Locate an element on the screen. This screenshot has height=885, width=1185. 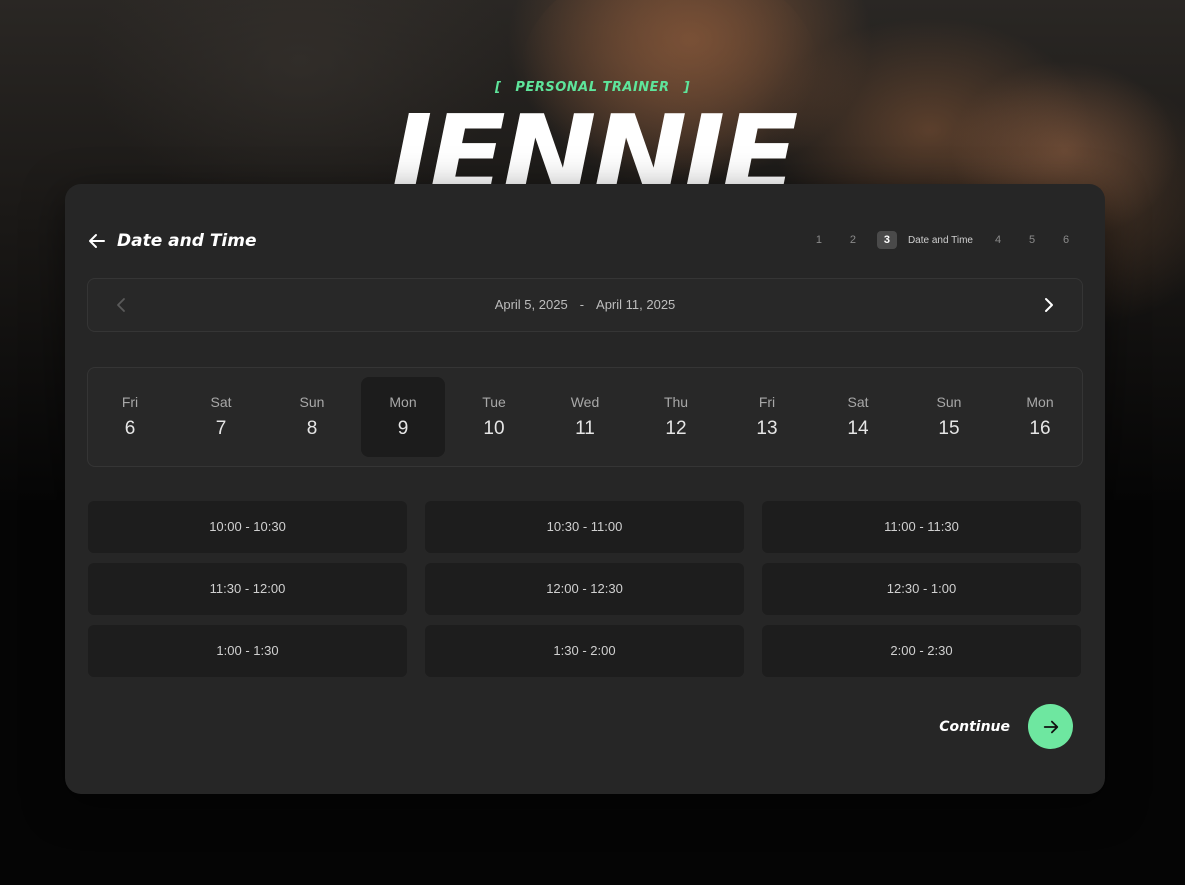
day-number: 15 is located at coordinates (949, 428).